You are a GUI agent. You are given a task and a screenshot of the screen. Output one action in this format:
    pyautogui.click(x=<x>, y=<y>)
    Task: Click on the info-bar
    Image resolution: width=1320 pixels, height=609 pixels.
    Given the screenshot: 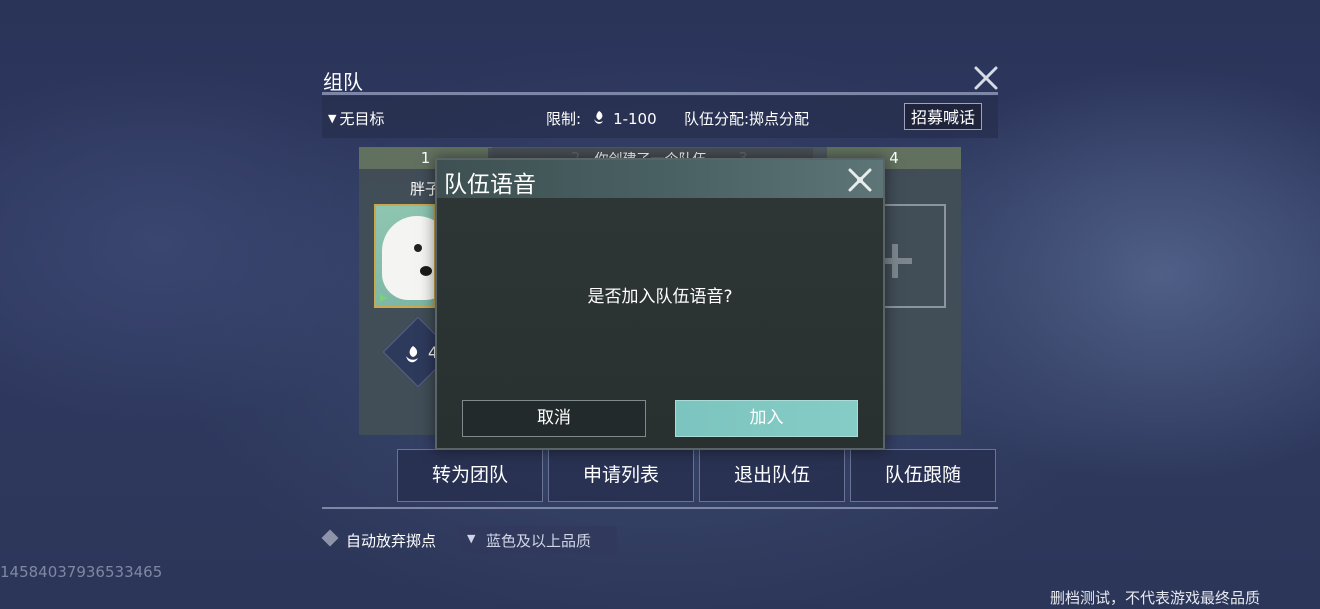 What is the action you would take?
    pyautogui.click(x=660, y=117)
    